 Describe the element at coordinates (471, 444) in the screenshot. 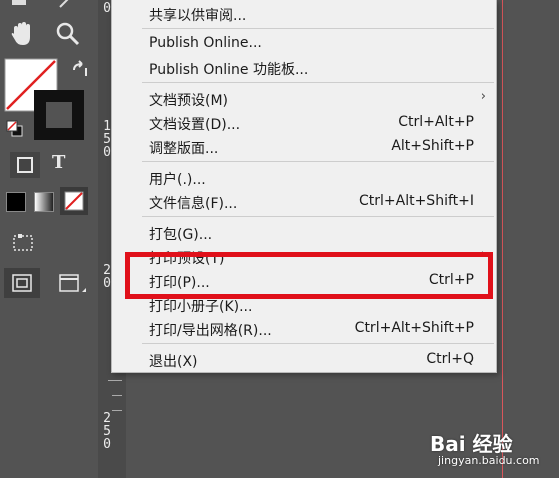

I see `watermark-logo: Bai 经验` at that location.